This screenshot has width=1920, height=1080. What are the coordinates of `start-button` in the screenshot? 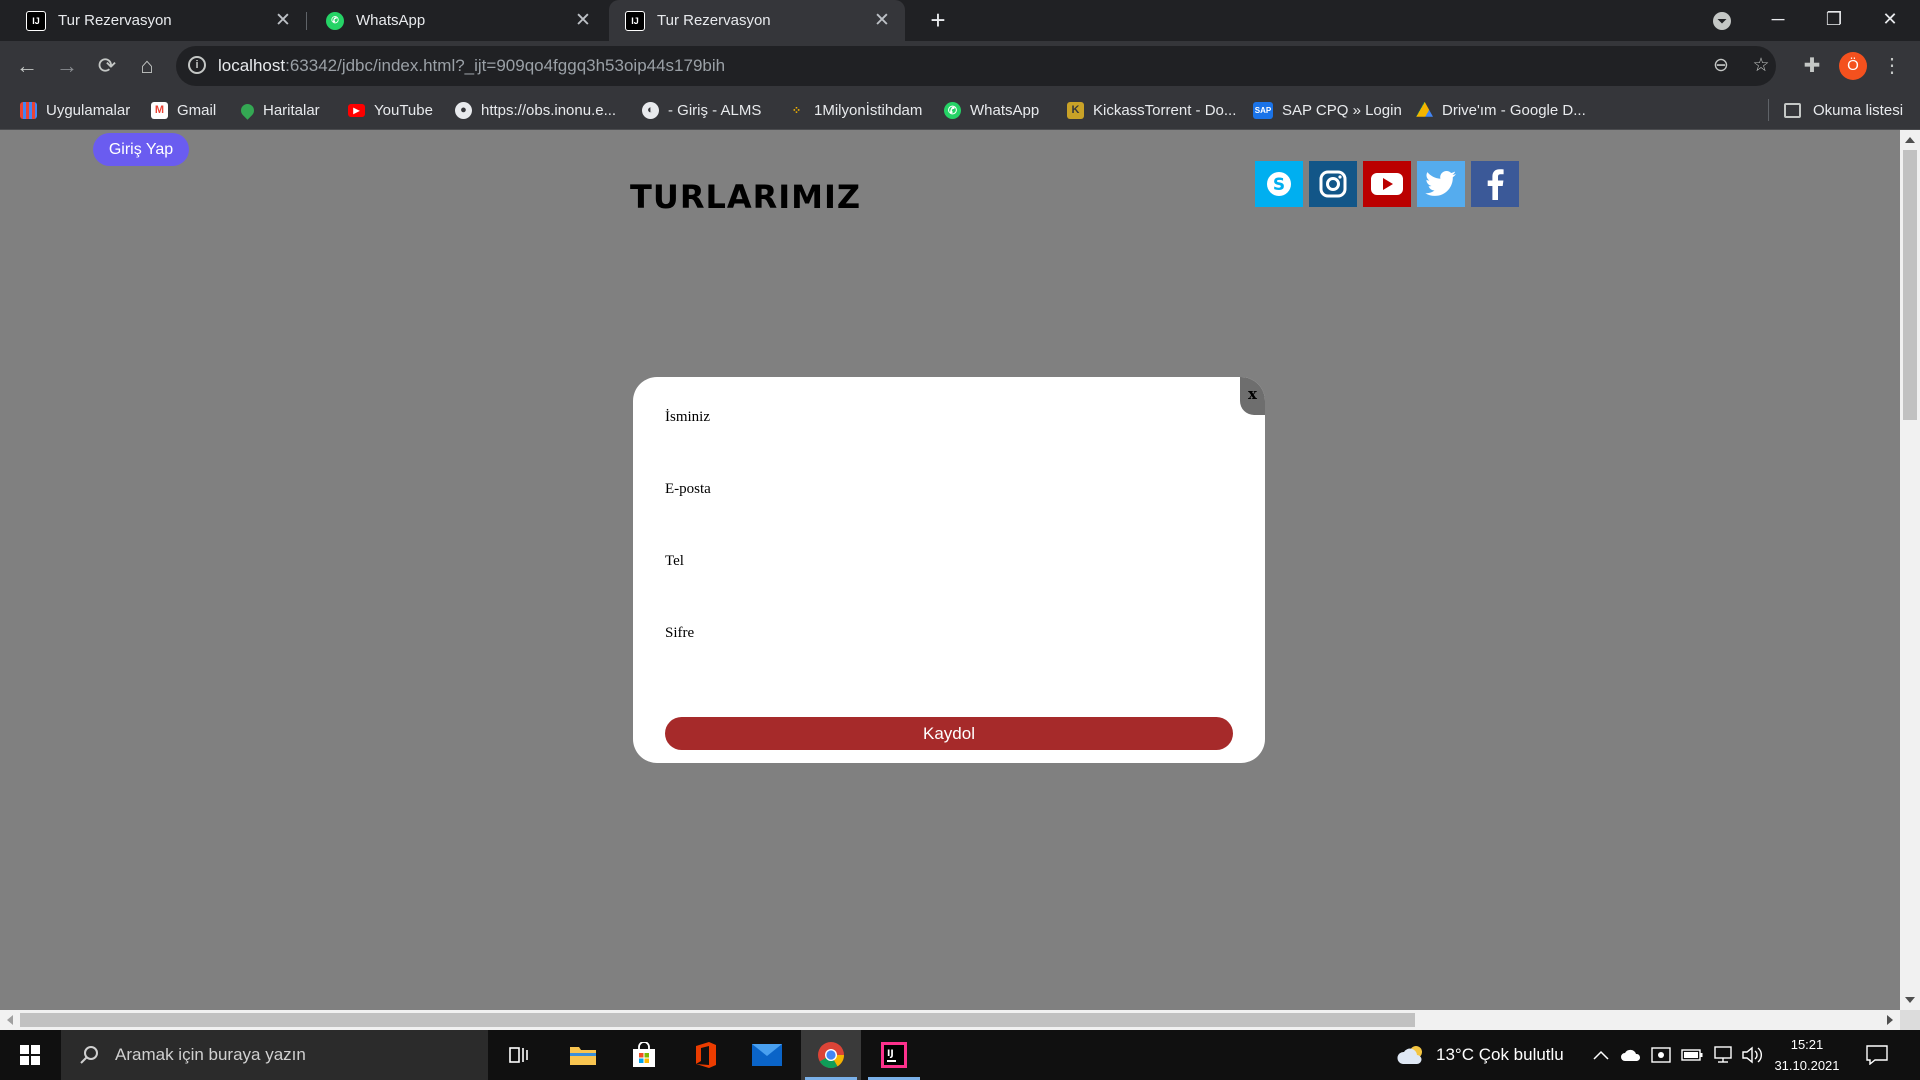 It's located at (30, 1055).